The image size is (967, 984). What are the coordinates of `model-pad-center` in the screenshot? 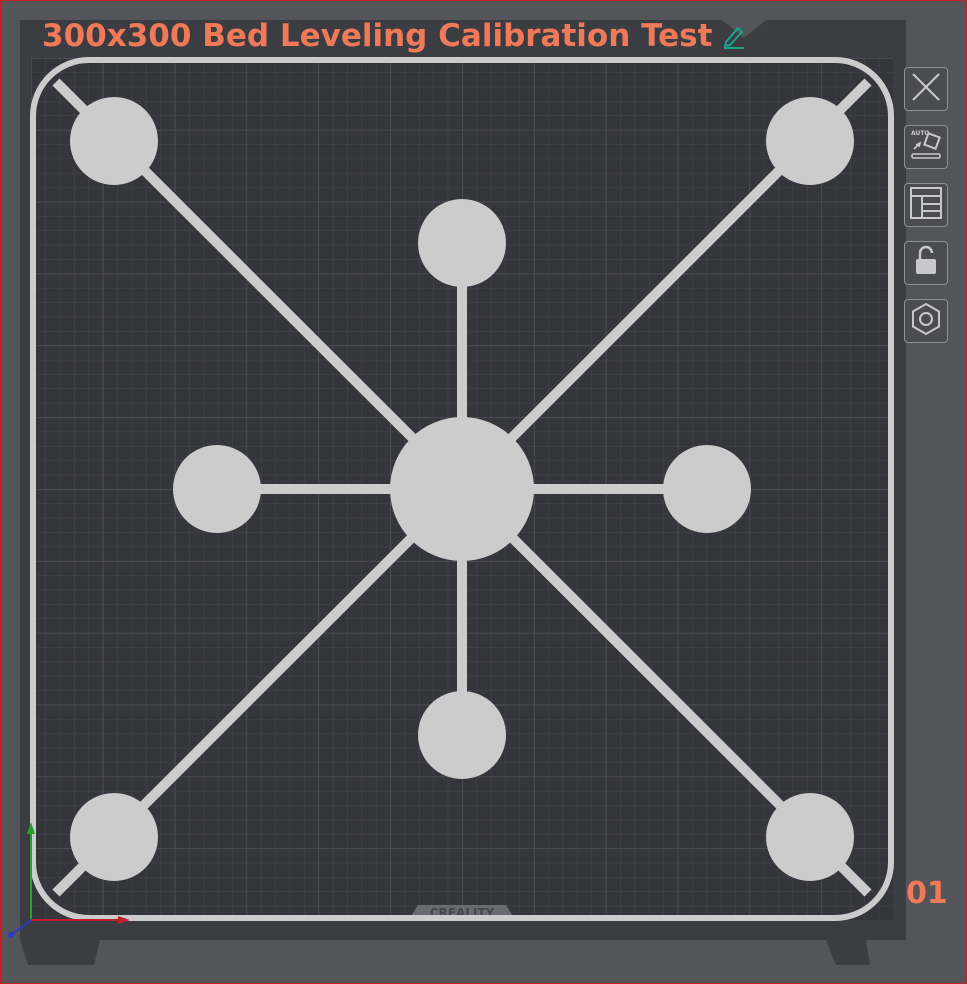 It's located at (462, 489).